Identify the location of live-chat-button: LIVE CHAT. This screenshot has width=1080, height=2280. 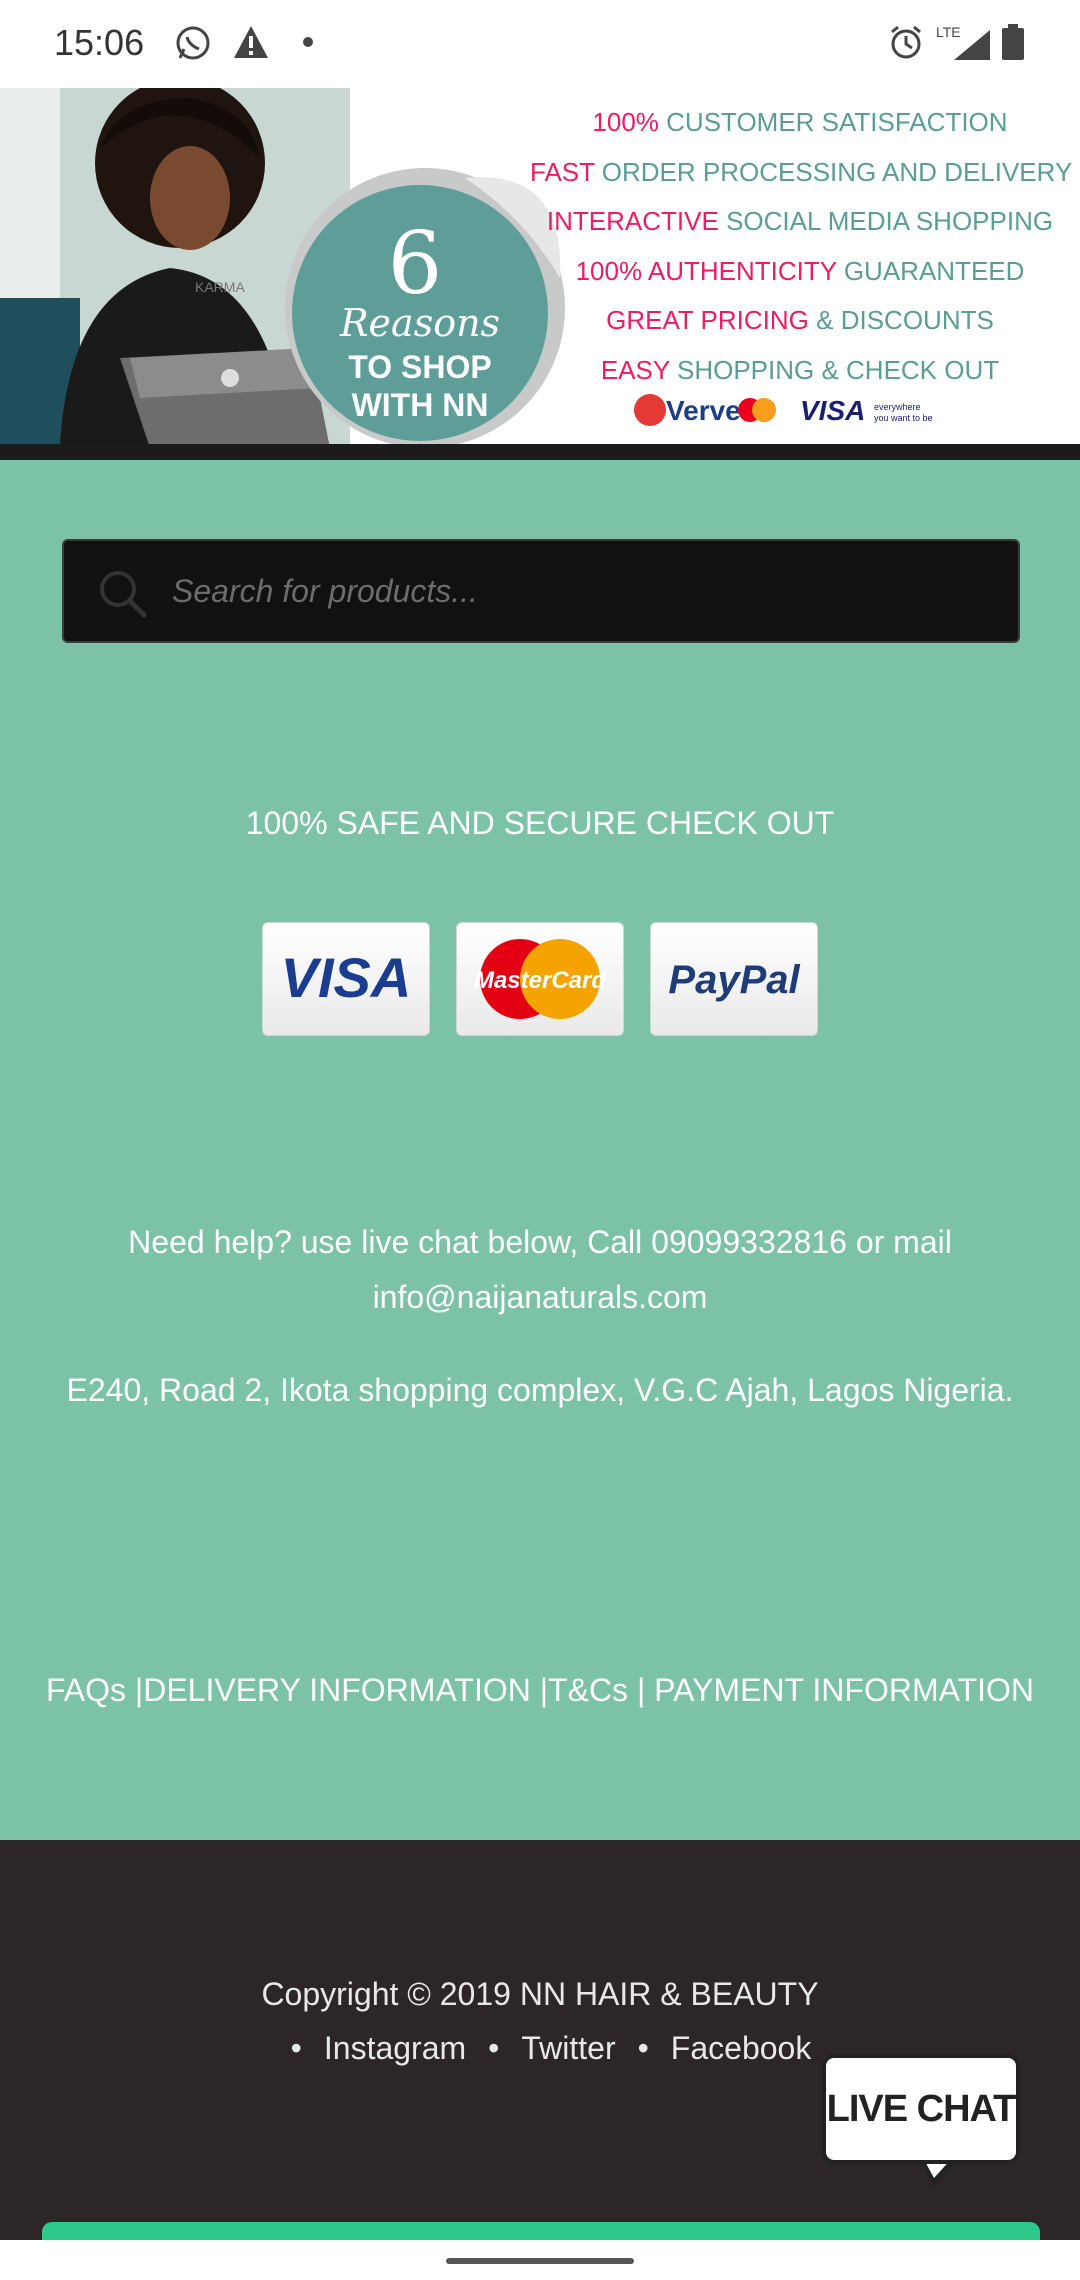
(921, 2109).